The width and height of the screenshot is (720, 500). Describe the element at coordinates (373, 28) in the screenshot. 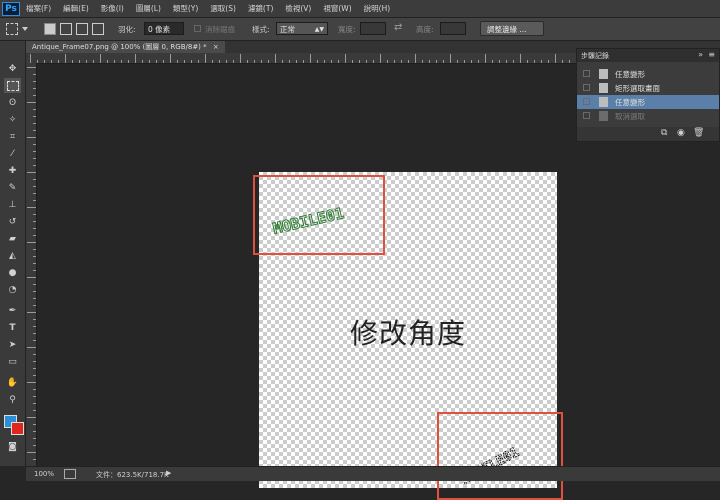

I see `width-input` at that location.